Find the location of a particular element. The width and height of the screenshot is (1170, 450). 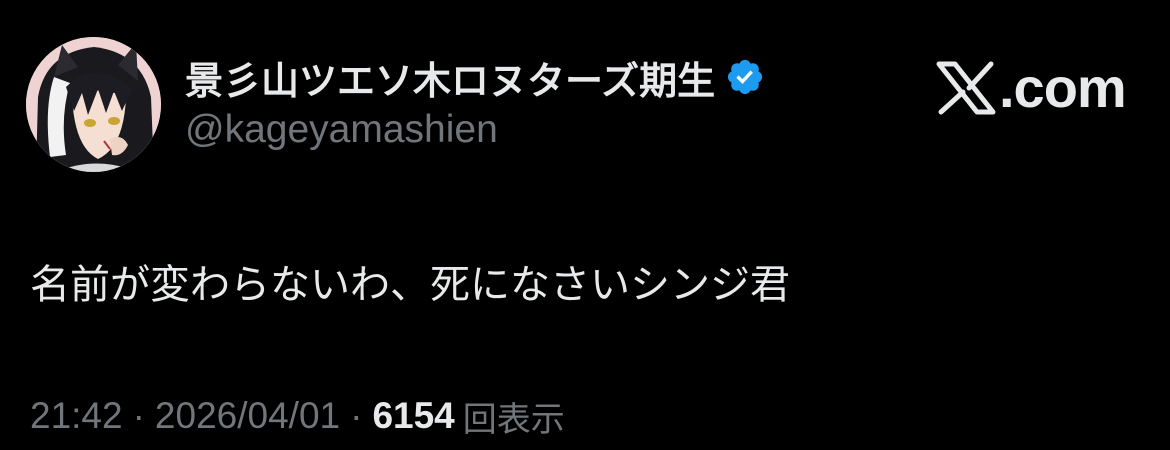

tweet-meta: 21:42 · 2026/04/01 · 6154 回表示 is located at coordinates (297, 416).